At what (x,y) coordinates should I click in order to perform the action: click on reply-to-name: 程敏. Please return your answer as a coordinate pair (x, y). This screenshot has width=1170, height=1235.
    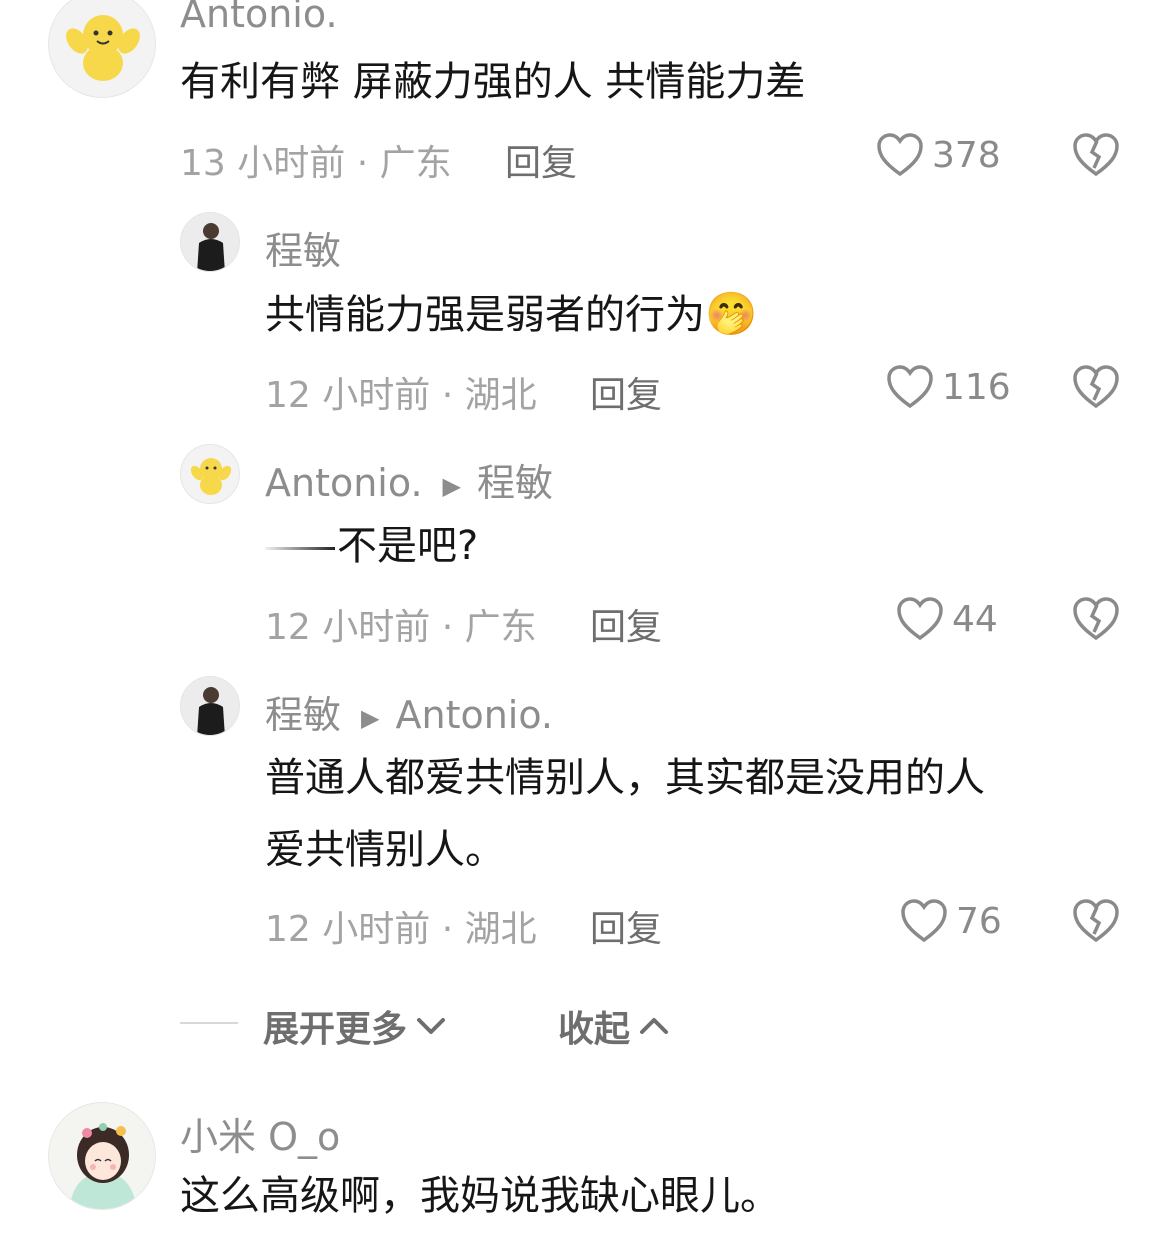
    Looking at the image, I should click on (515, 483).